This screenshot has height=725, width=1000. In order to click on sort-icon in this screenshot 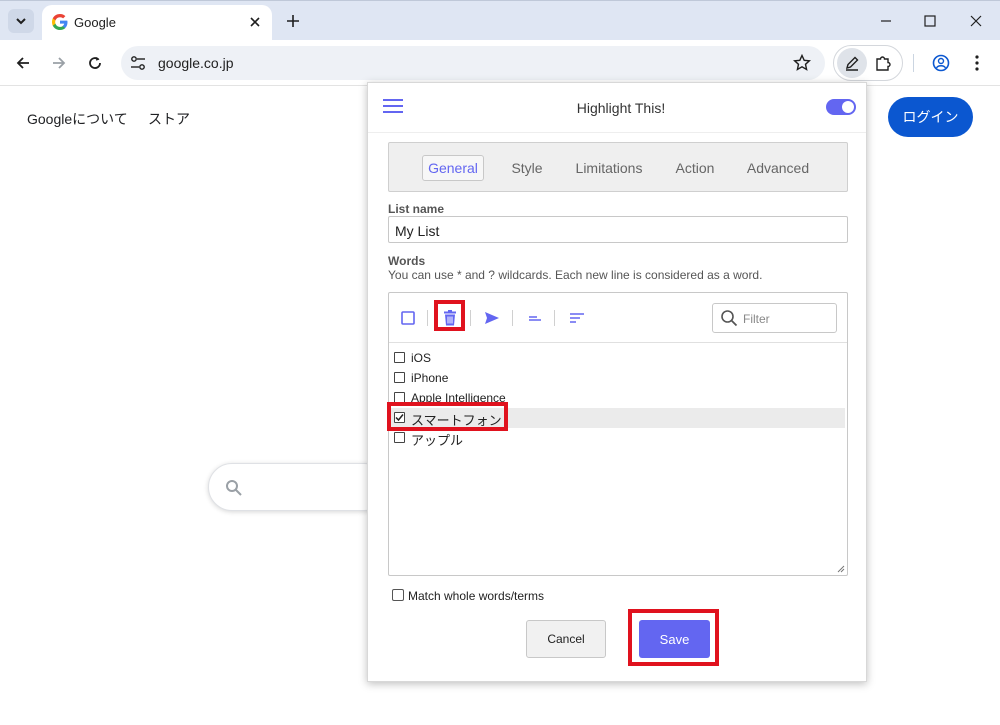, I will do `click(577, 318)`.